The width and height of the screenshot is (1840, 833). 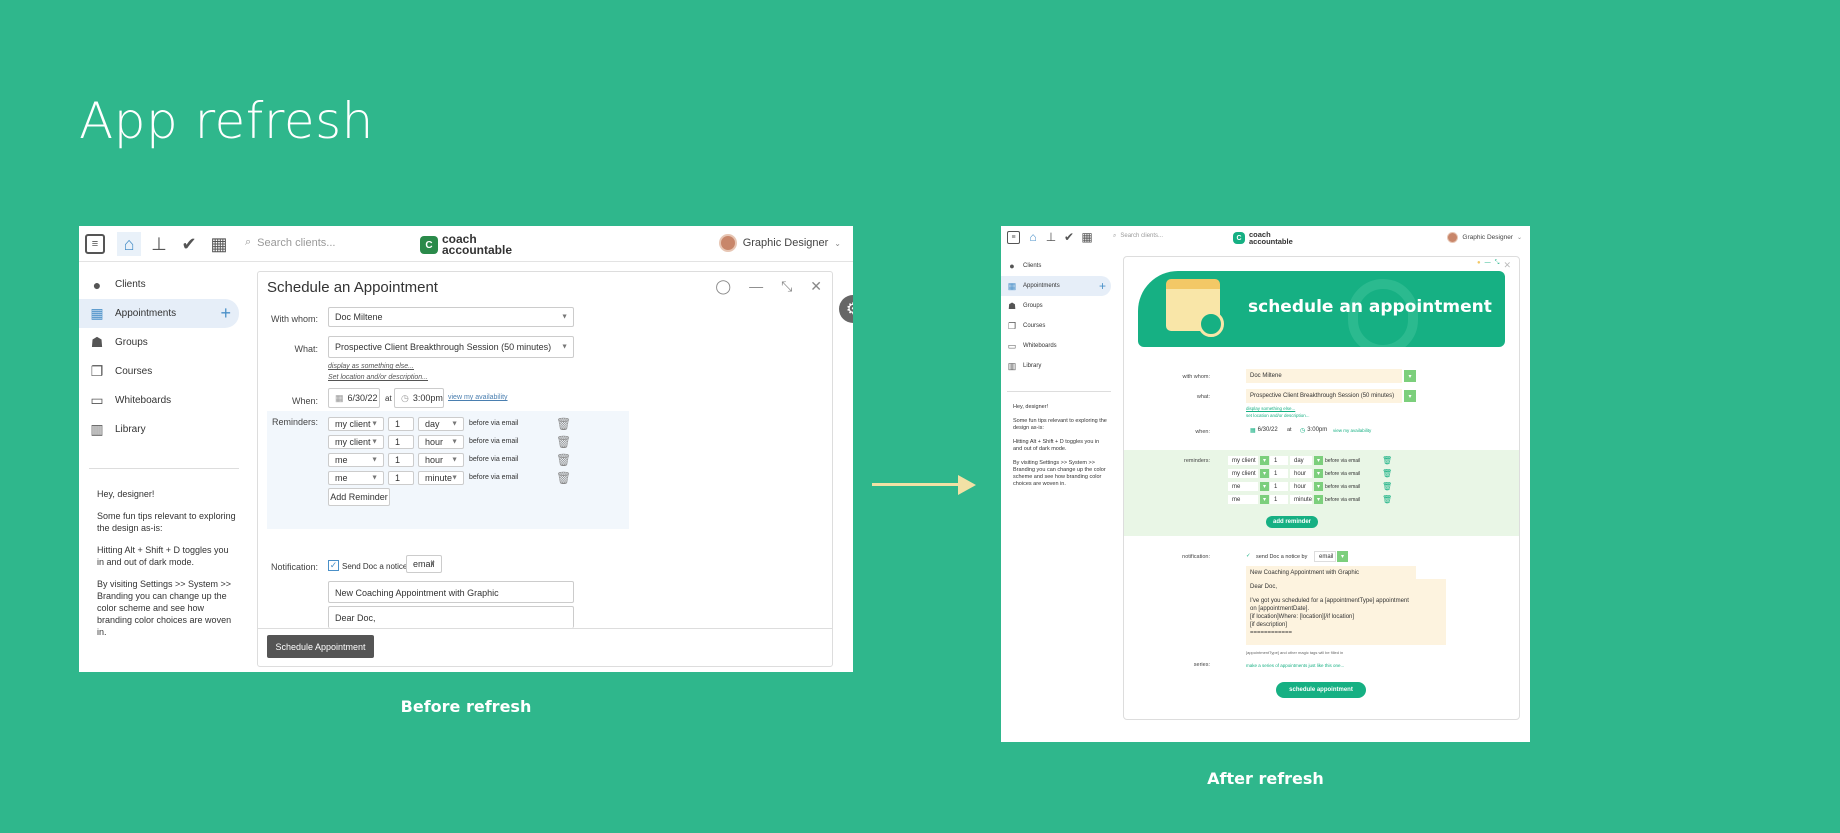 I want to click on schedule-appointment-button: Schedule Appointment, so click(x=320, y=646).